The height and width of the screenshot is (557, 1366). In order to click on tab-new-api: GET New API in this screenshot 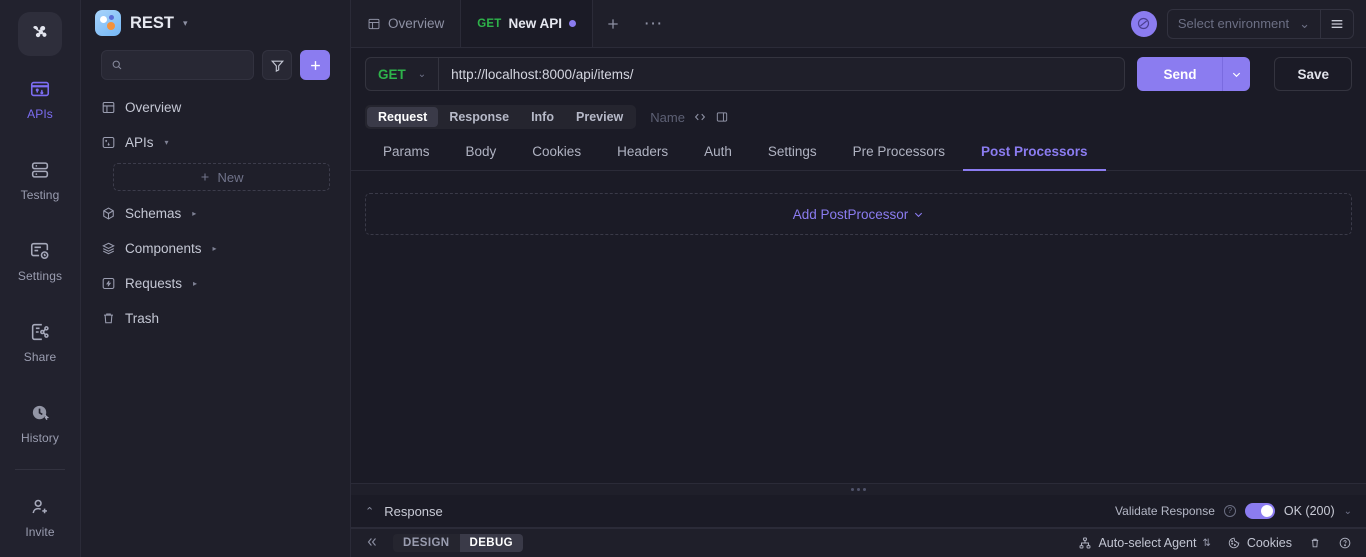, I will do `click(527, 23)`.